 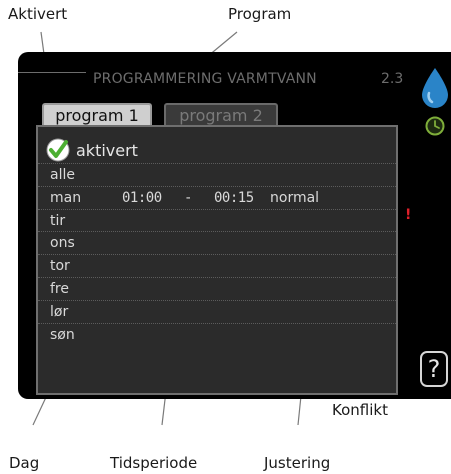 I want to click on adjustment-mode: normal, so click(x=294, y=198).